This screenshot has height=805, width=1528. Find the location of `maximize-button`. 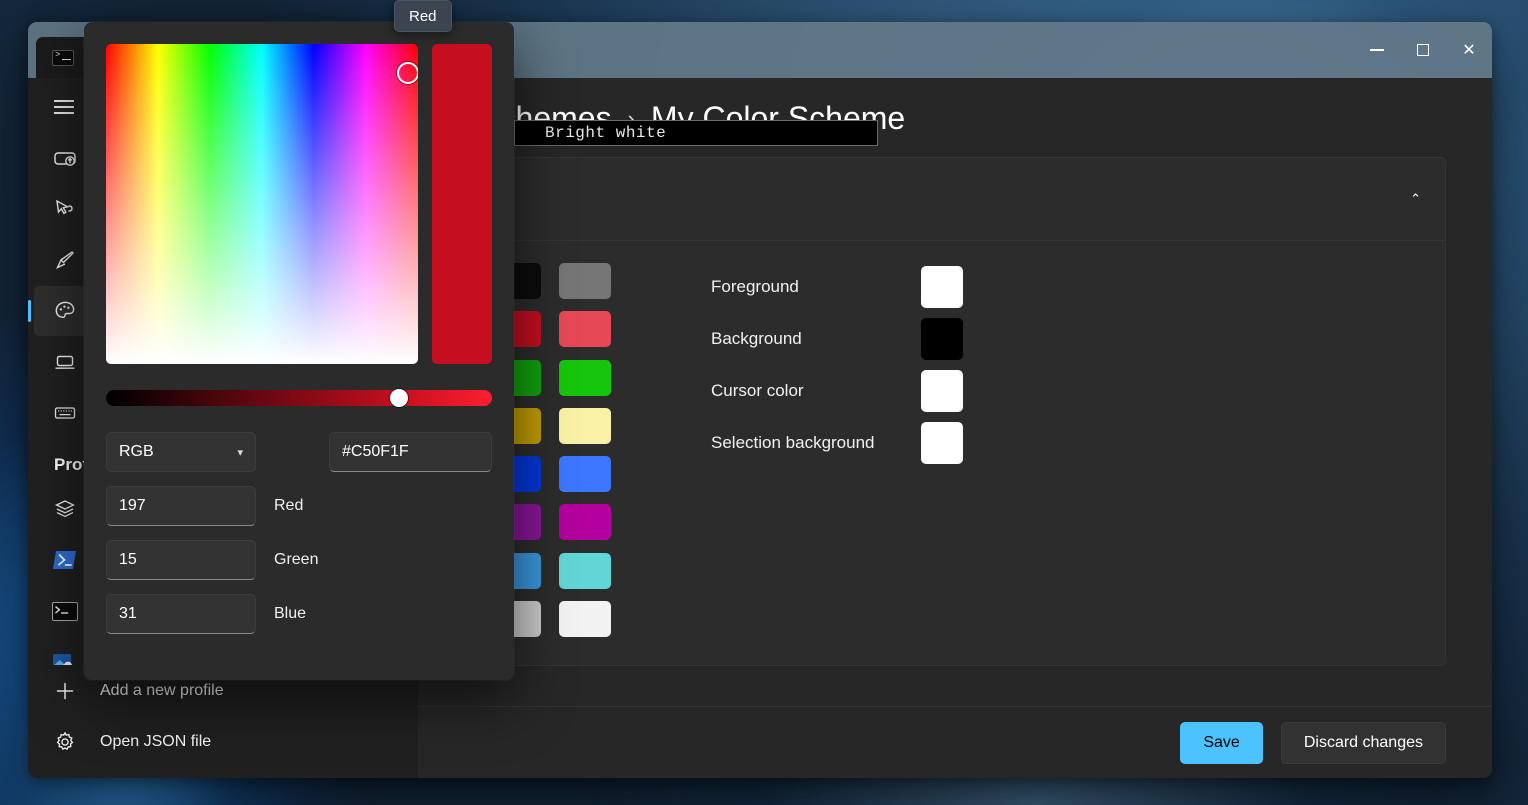

maximize-button is located at coordinates (1423, 50).